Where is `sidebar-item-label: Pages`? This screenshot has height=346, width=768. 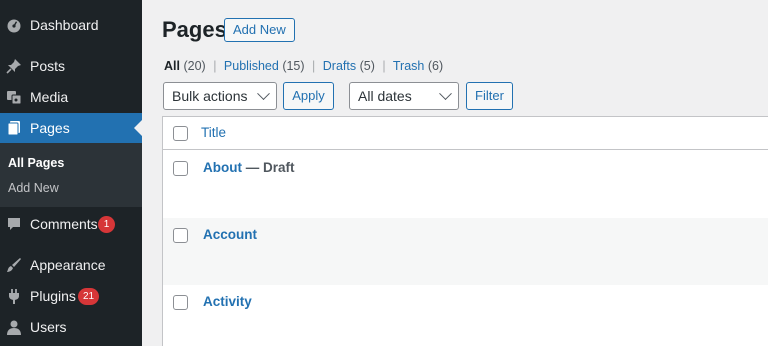
sidebar-item-label: Pages is located at coordinates (50, 128).